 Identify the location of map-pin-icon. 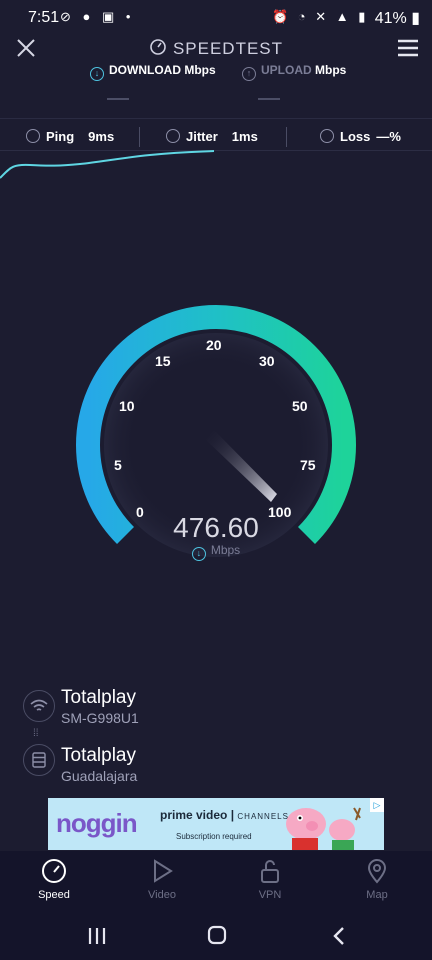
(377, 871).